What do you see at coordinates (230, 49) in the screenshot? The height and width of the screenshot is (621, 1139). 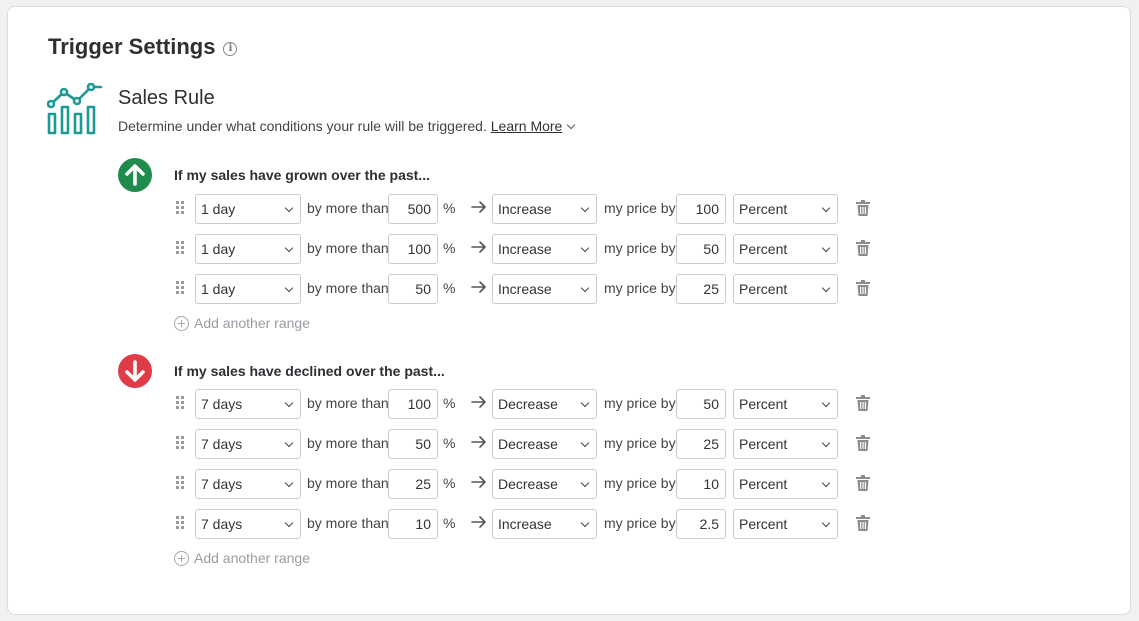 I see `info-icon: i` at bounding box center [230, 49].